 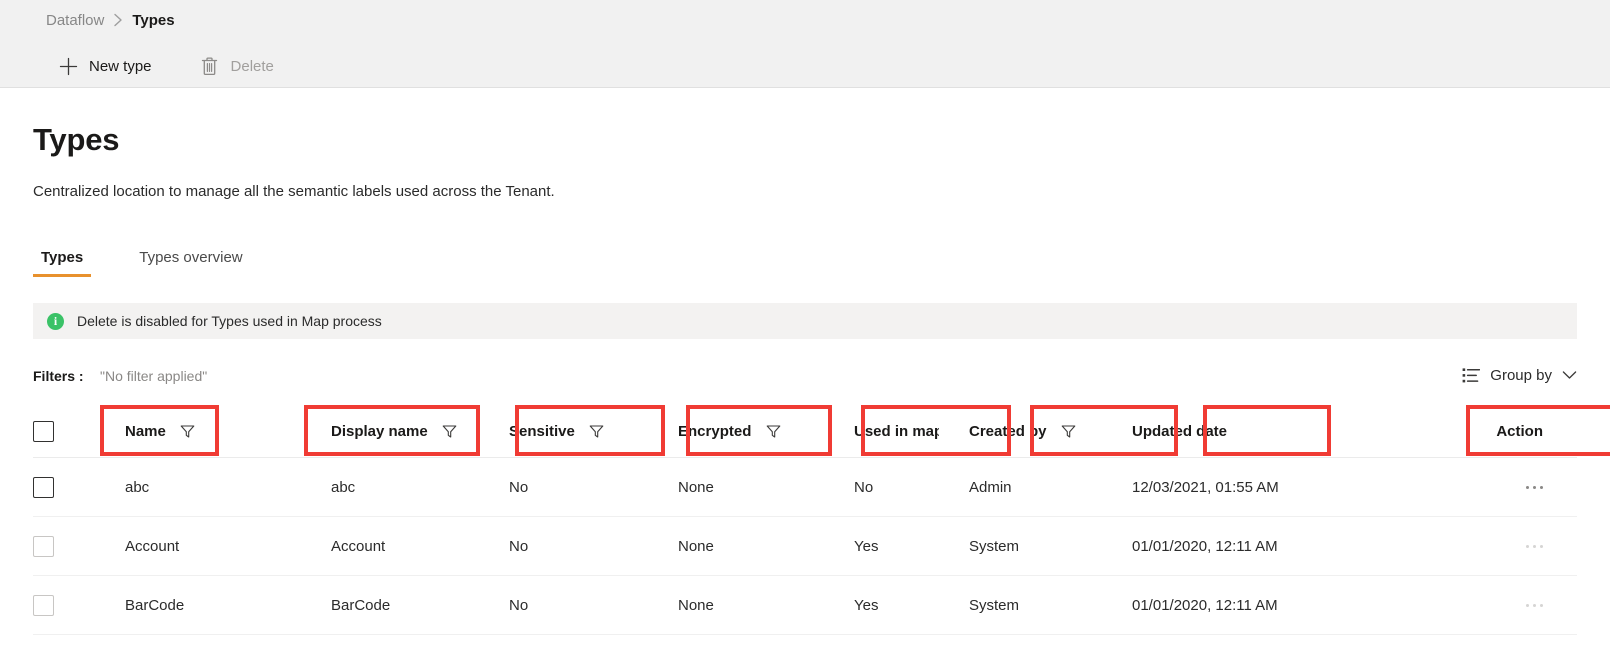 What do you see at coordinates (110, 20) in the screenshot?
I see `breadcrumb: Dataflow Types` at bounding box center [110, 20].